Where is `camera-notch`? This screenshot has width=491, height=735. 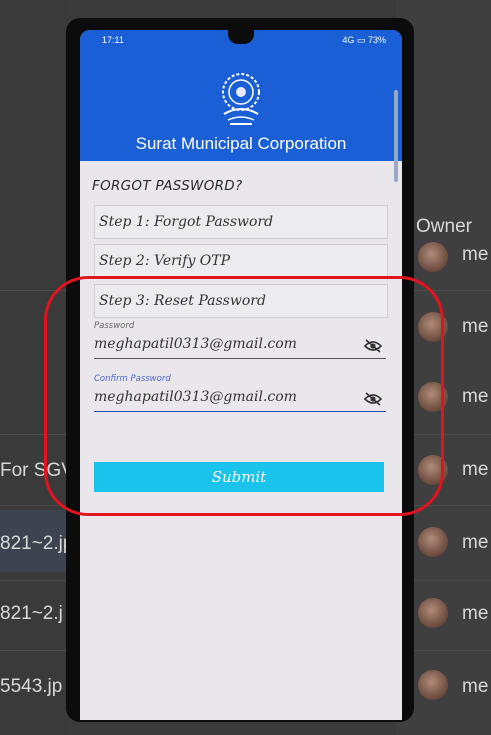
camera-notch is located at coordinates (241, 37).